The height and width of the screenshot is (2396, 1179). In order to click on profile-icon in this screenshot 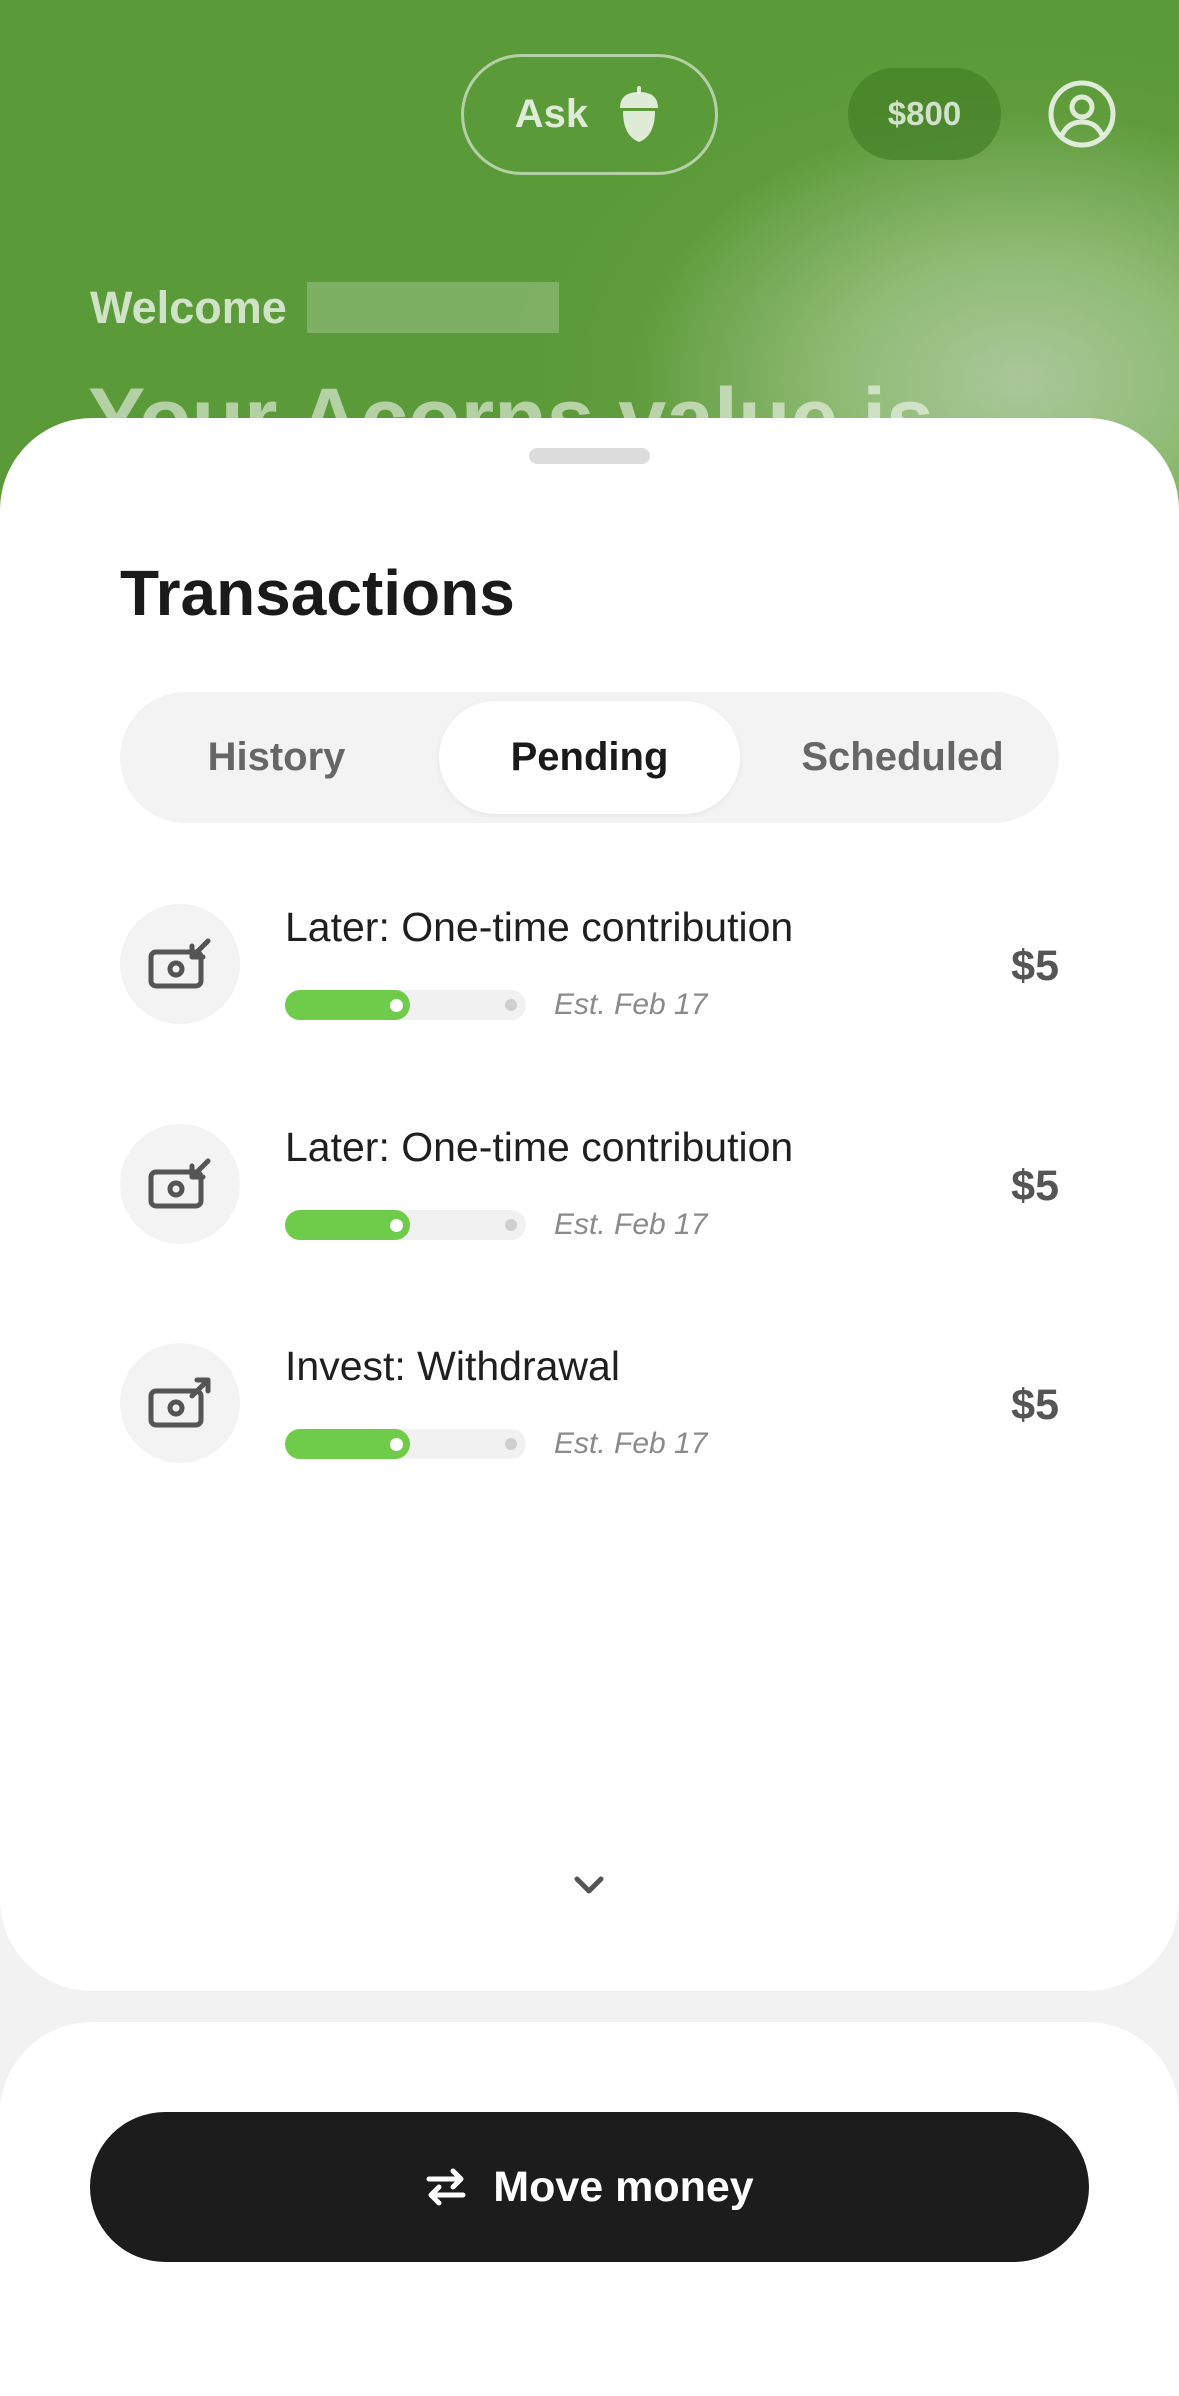, I will do `click(1082, 114)`.